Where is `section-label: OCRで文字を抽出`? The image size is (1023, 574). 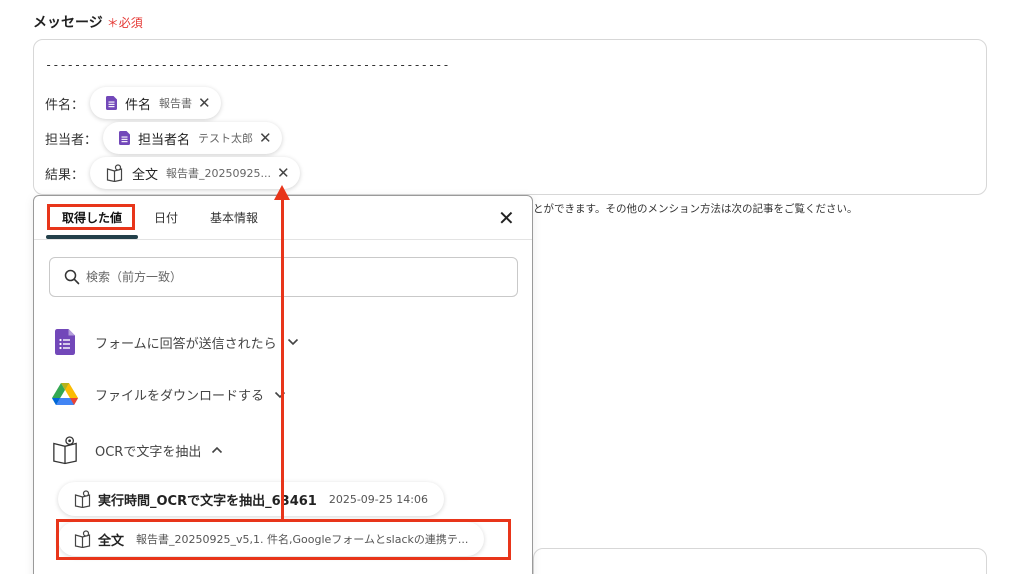
section-label: OCRで文字を抽出 is located at coordinates (148, 452).